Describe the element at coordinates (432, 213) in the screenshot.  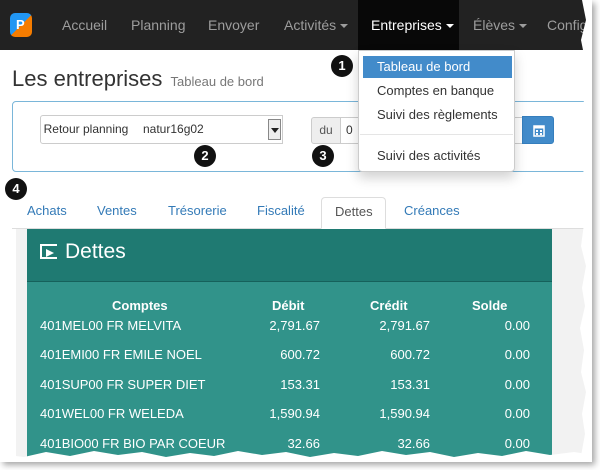
I see `tab-creances: Créances` at that location.